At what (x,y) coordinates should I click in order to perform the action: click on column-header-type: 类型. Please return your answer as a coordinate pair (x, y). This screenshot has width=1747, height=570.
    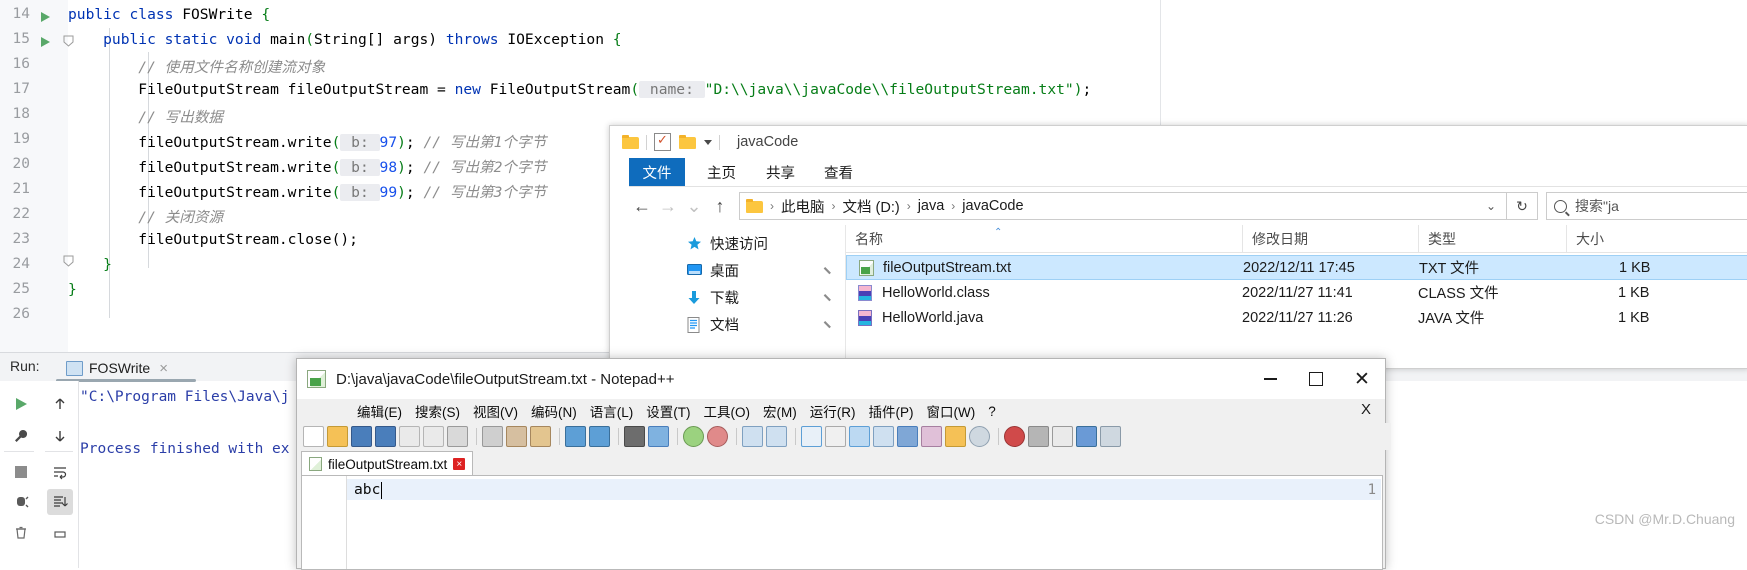
    Looking at the image, I should click on (1492, 238).